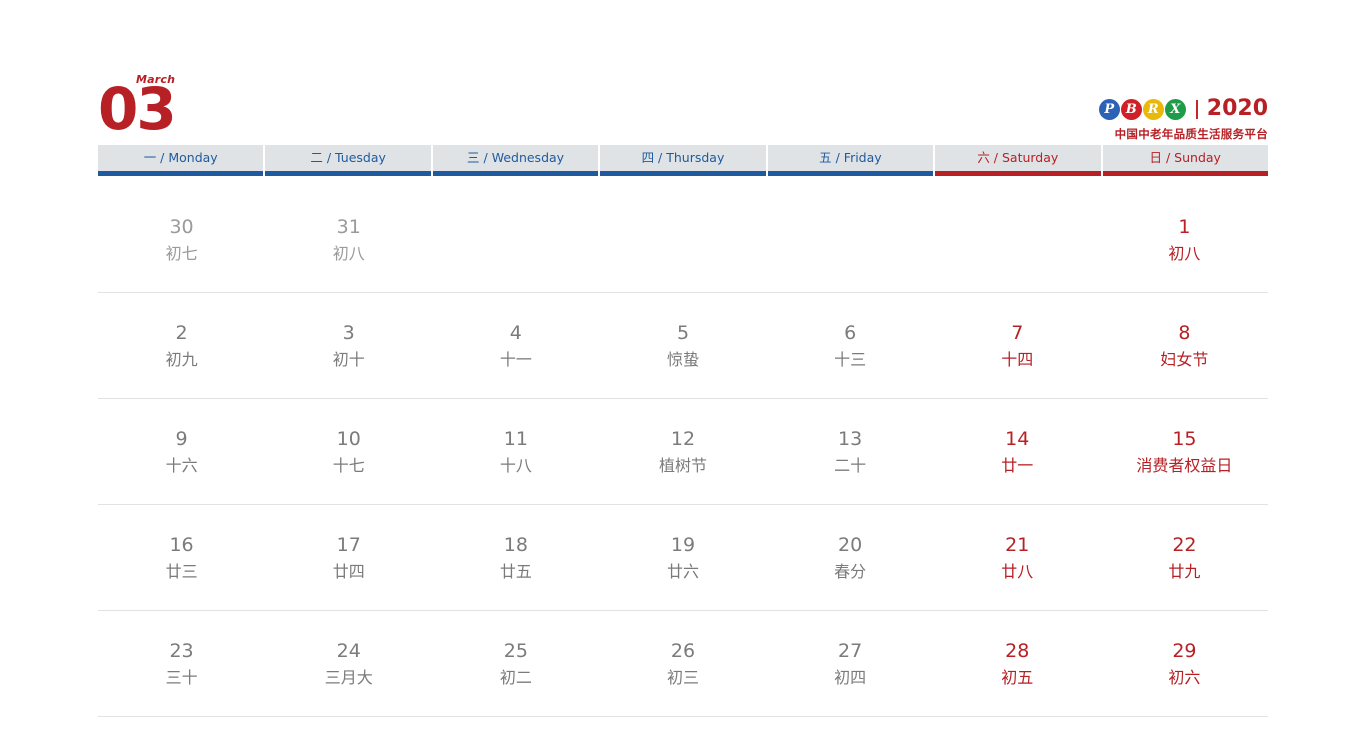 This screenshot has width=1366, height=736. Describe the element at coordinates (1185, 157) in the screenshot. I see `weekday-label: 日 / Sunday` at that location.